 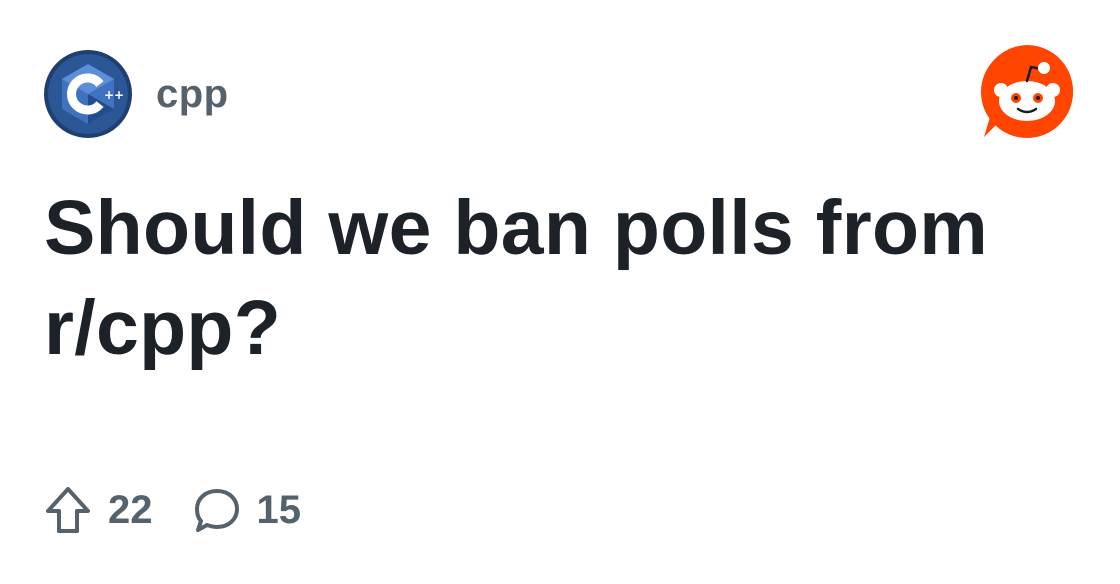 I want to click on subreddit-name: cpp, so click(x=192, y=94).